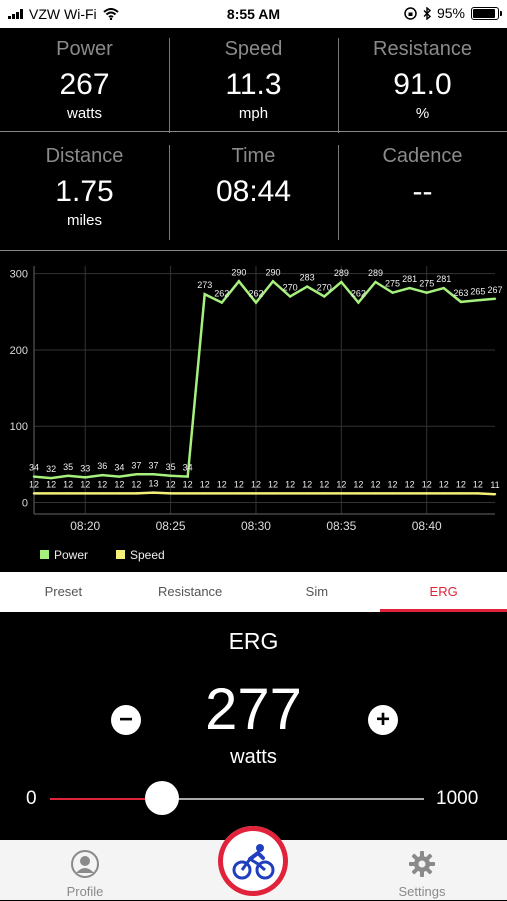 This screenshot has height=901, width=507. Describe the element at coordinates (253, 156) in the screenshot. I see `metric-label: Time` at that location.